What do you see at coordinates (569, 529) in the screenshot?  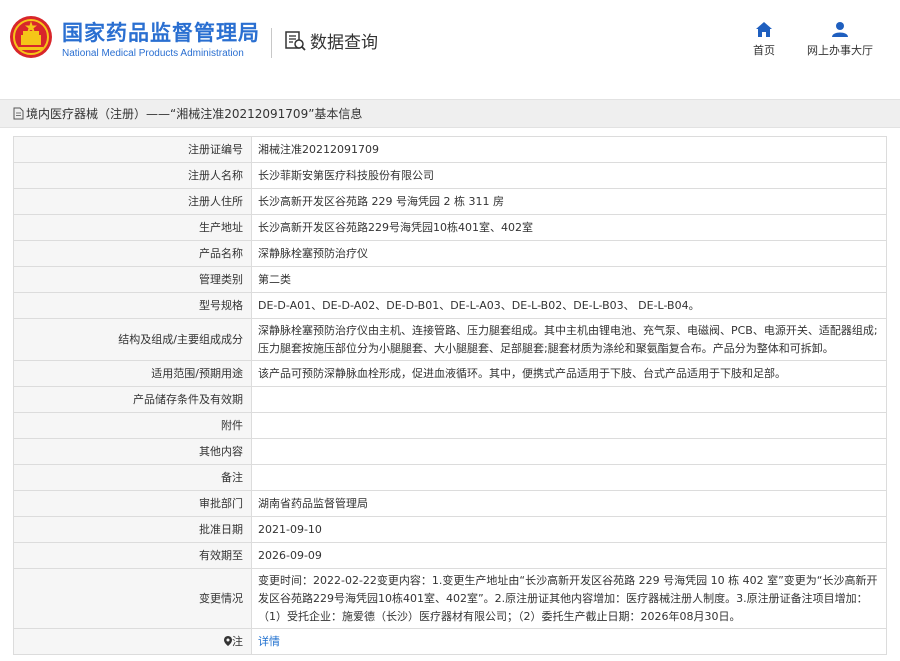 I see `row-value: 2021-09-10` at bounding box center [569, 529].